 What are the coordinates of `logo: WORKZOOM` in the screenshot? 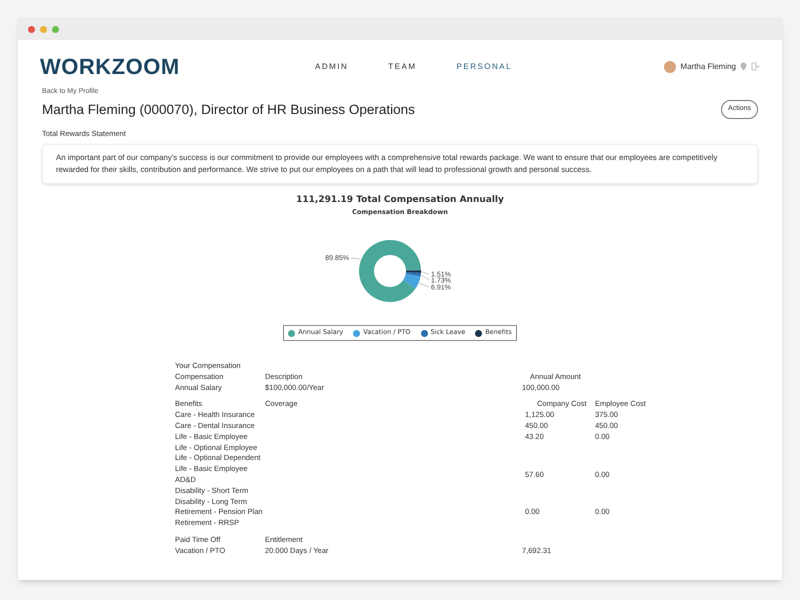 It's located at (120, 66).